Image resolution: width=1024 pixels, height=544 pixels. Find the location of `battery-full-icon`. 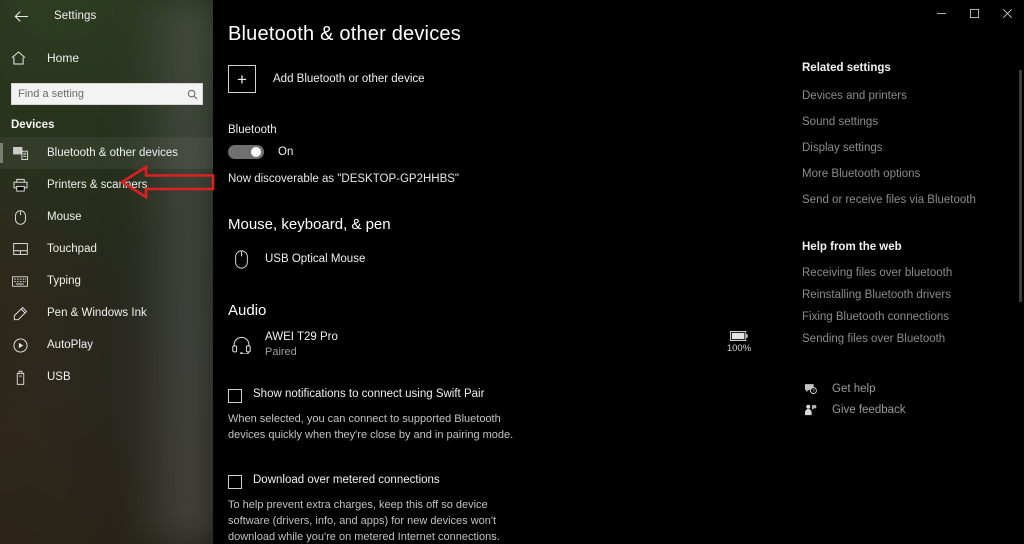

battery-full-icon is located at coordinates (739, 336).